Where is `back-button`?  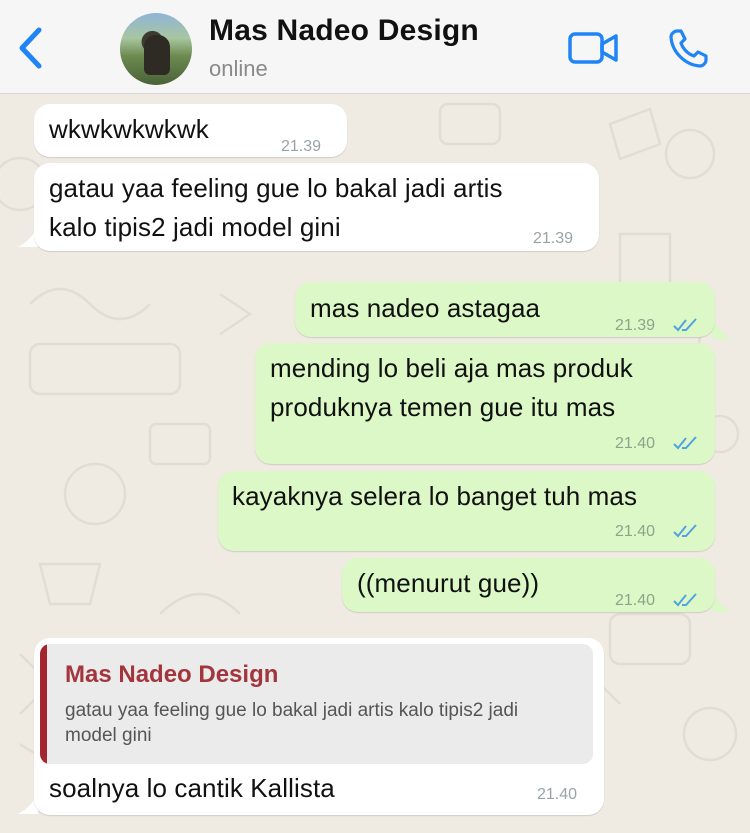
back-button is located at coordinates (31, 48).